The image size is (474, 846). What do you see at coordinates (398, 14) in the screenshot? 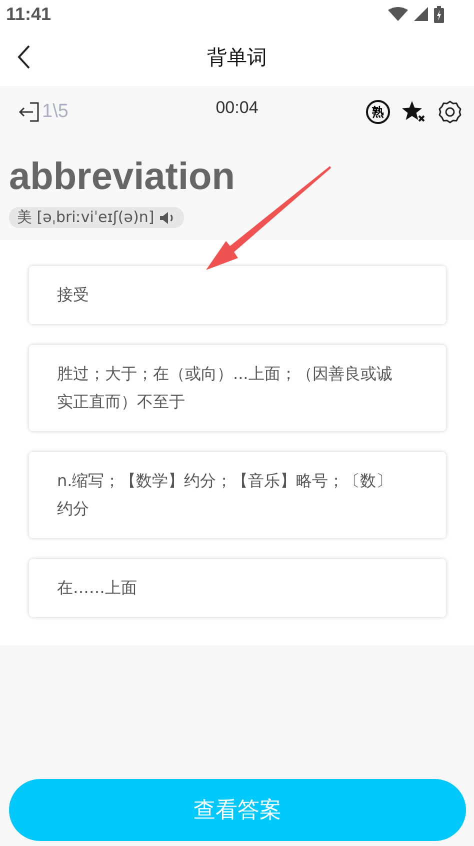
I see `wifi-icon` at bounding box center [398, 14].